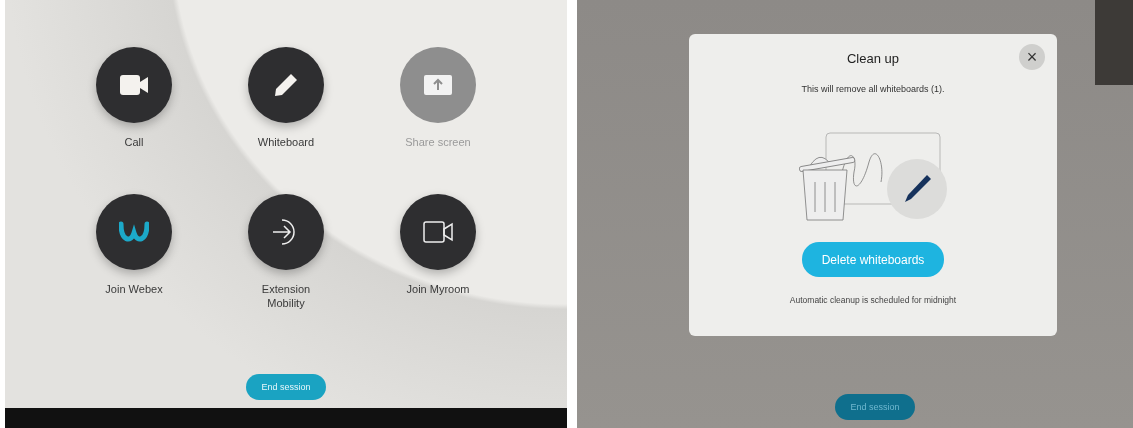 This screenshot has height=428, width=1133. What do you see at coordinates (286, 85) in the screenshot?
I see `pencil-icon` at bounding box center [286, 85].